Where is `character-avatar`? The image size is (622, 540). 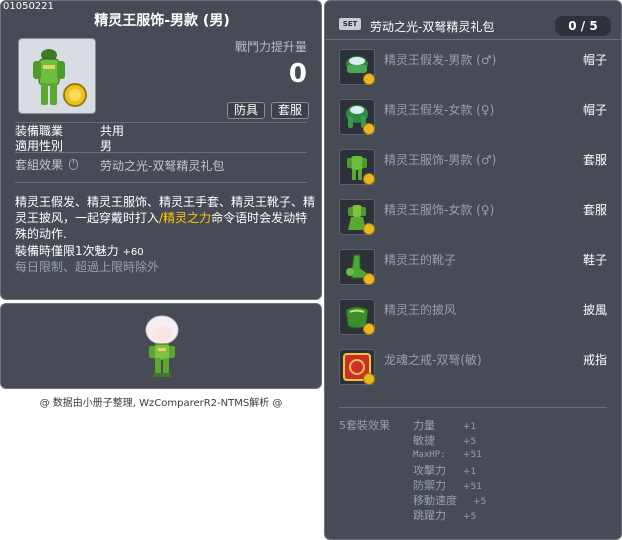 character-avatar is located at coordinates (162, 346).